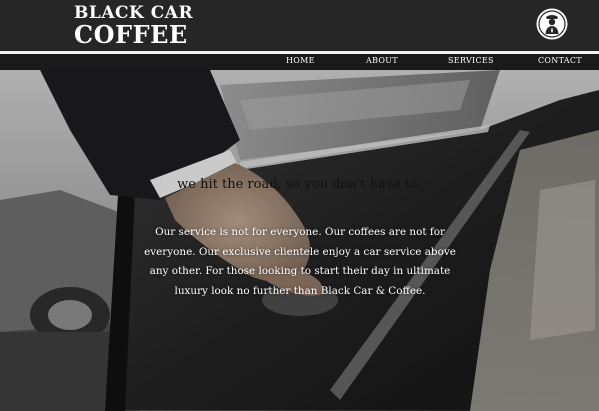 The image size is (599, 411). I want to click on nav-contact: CONTACT, so click(560, 60).